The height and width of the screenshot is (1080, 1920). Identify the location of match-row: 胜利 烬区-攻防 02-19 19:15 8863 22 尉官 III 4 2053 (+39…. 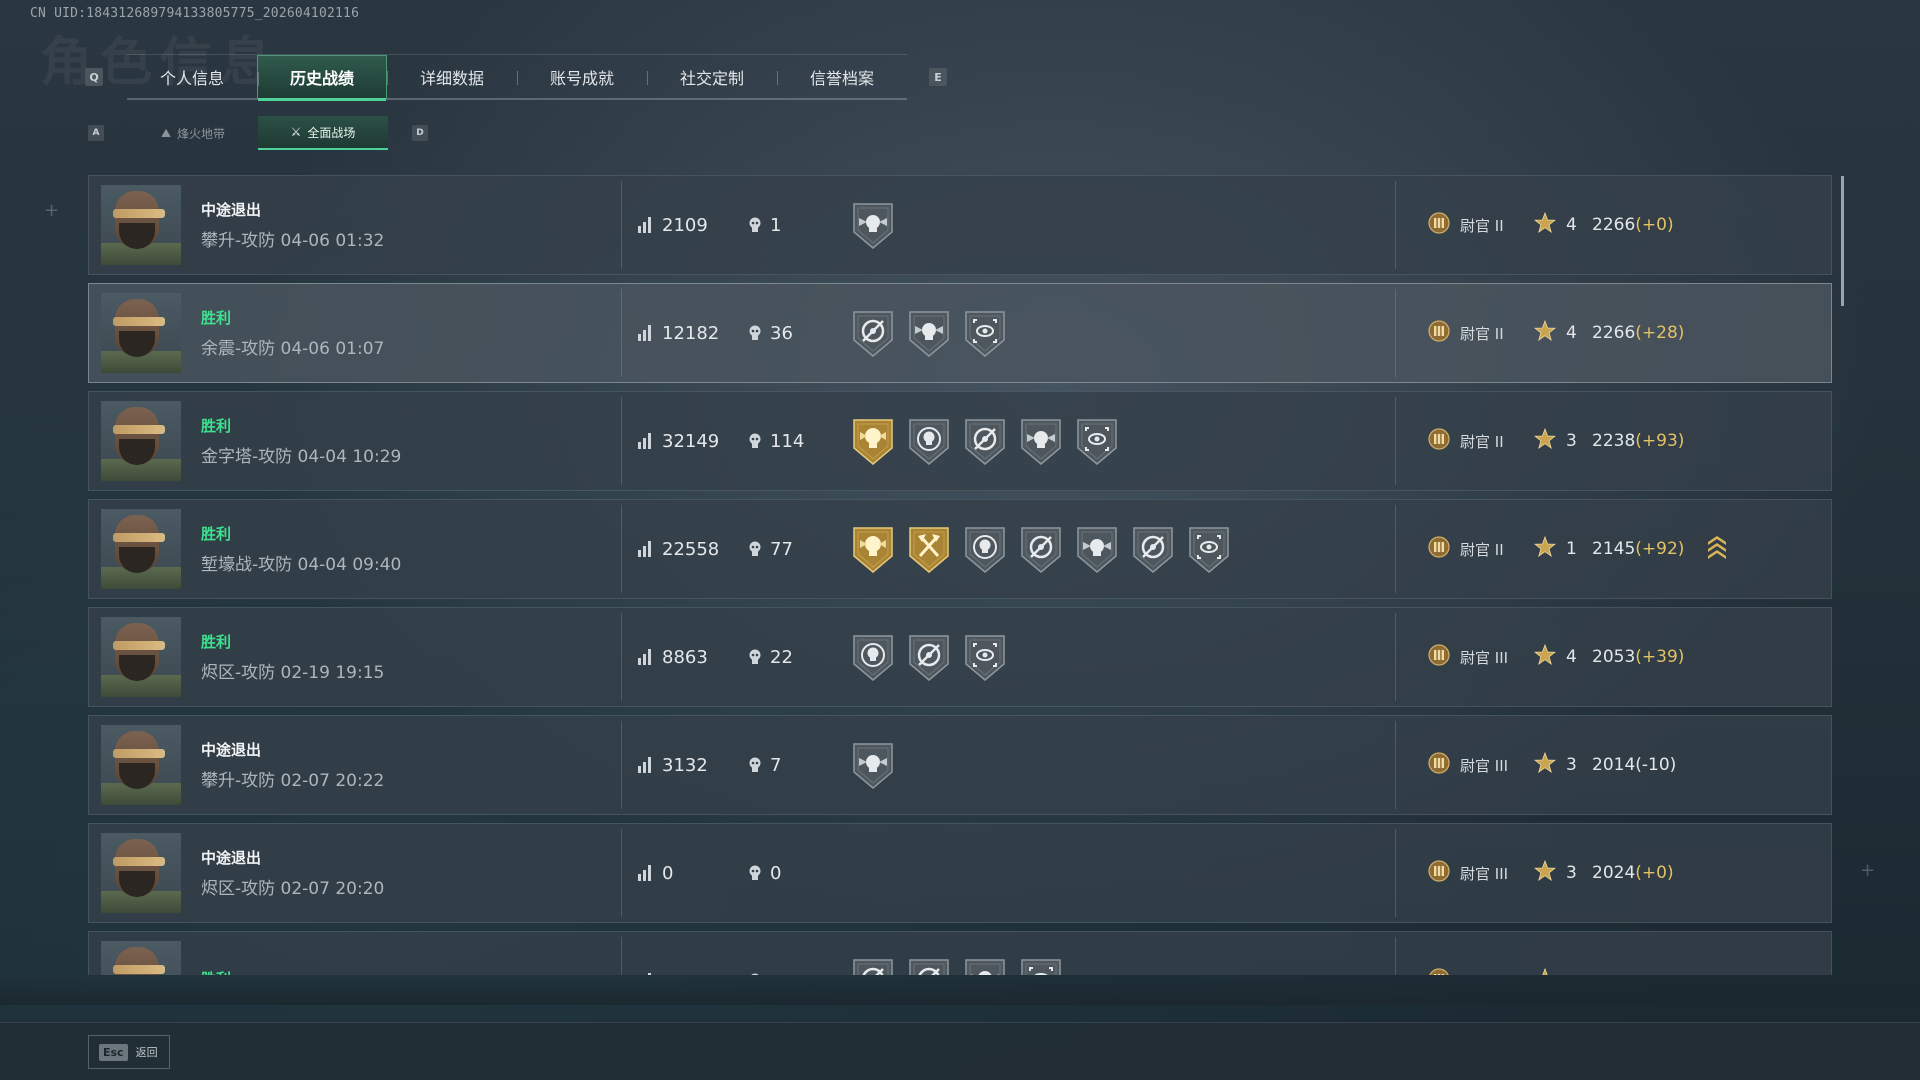
(960, 657).